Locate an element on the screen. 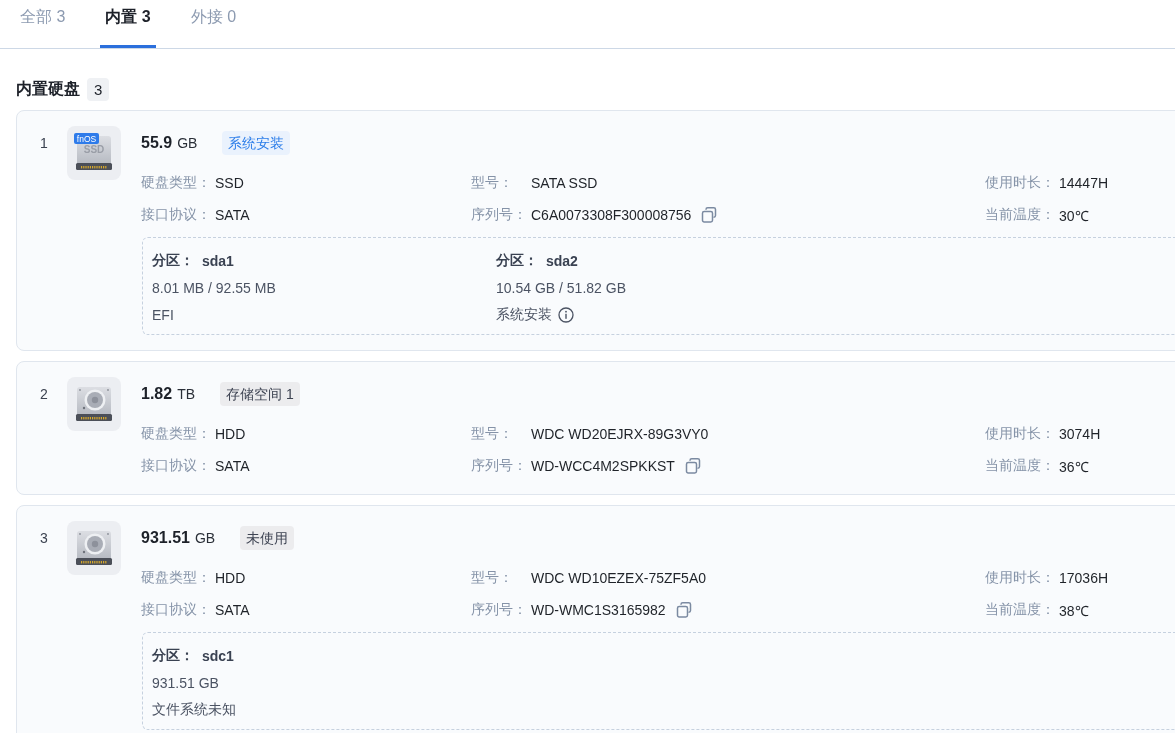 The width and height of the screenshot is (1175, 733). partition-filesystem: 文件系统未知 is located at coordinates (194, 709).